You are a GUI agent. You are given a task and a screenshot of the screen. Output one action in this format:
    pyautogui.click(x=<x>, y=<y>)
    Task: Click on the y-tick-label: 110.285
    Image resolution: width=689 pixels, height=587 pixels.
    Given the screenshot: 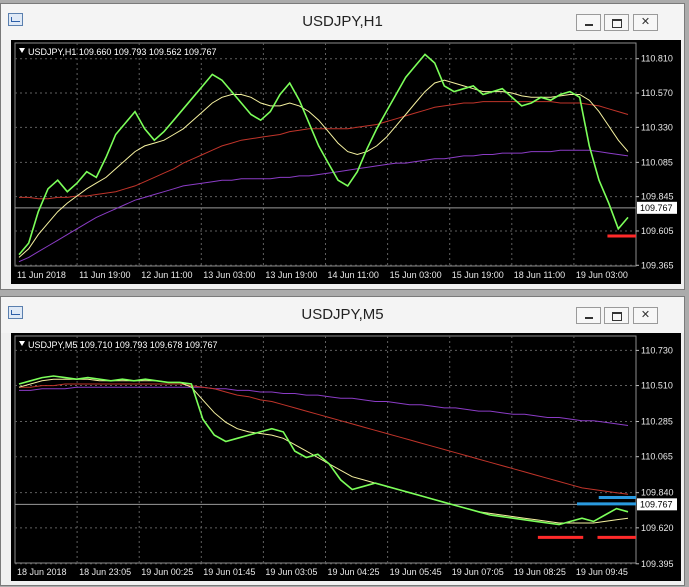 What is the action you would take?
    pyautogui.click(x=657, y=422)
    